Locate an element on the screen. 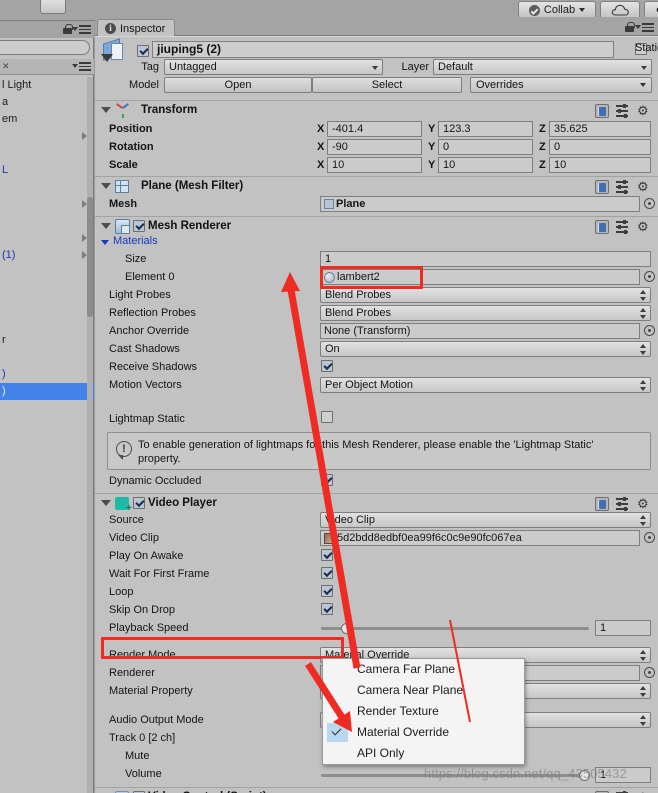 The width and height of the screenshot is (658, 793). materials-label: Materials is located at coordinates (135, 241).